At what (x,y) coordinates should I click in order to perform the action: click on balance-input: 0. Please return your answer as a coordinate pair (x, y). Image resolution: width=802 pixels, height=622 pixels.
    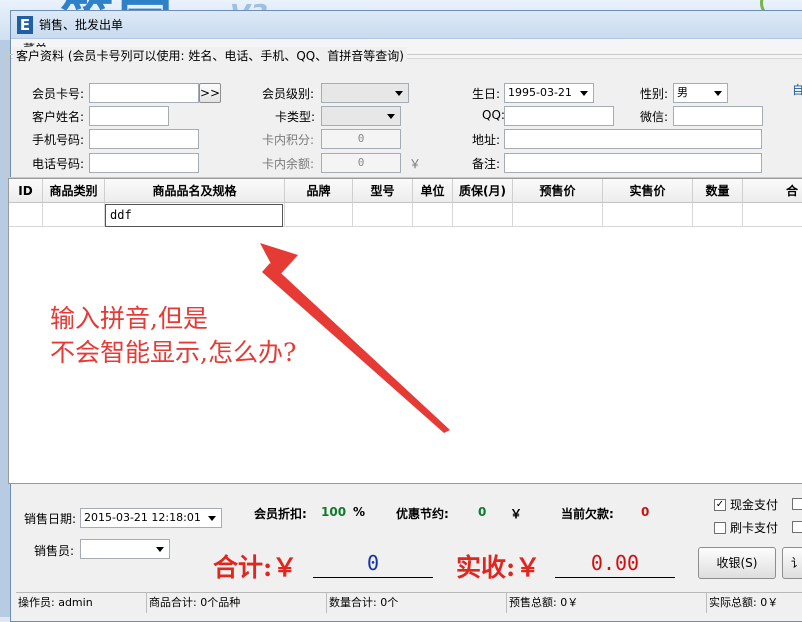
    Looking at the image, I should click on (361, 163).